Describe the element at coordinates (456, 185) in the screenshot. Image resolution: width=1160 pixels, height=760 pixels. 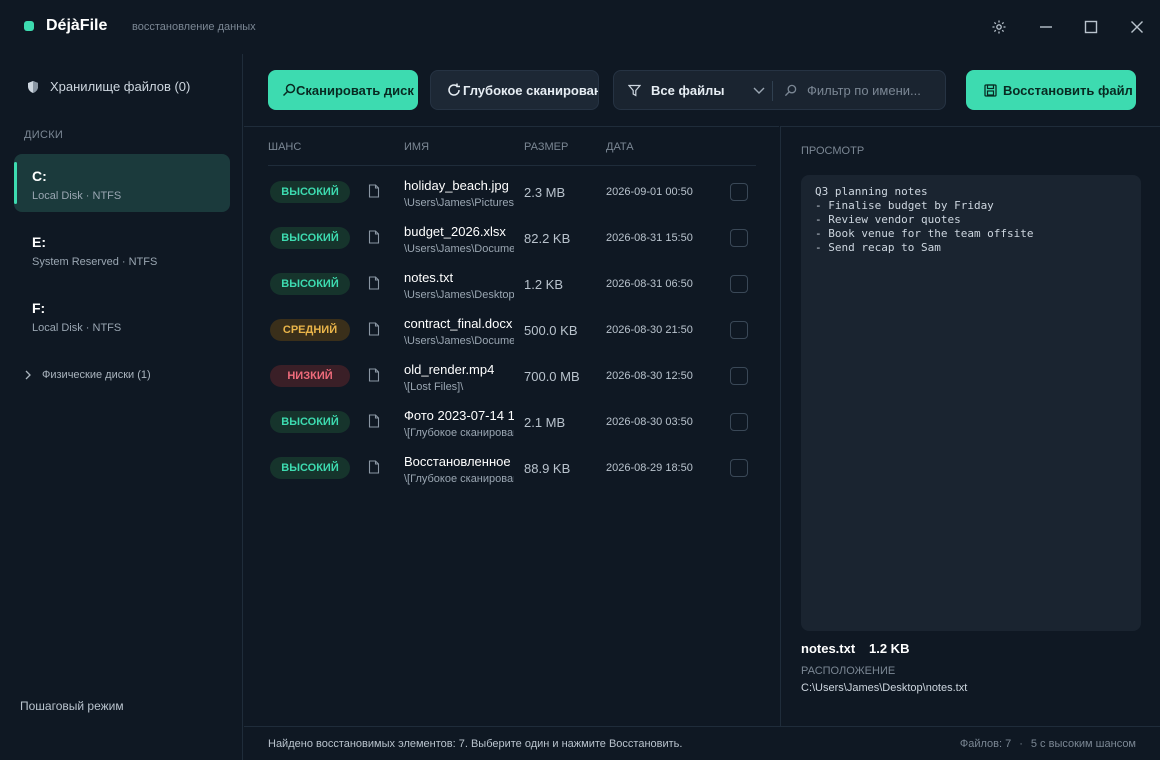
I see `file-name: holiday_beach.jpg` at that location.